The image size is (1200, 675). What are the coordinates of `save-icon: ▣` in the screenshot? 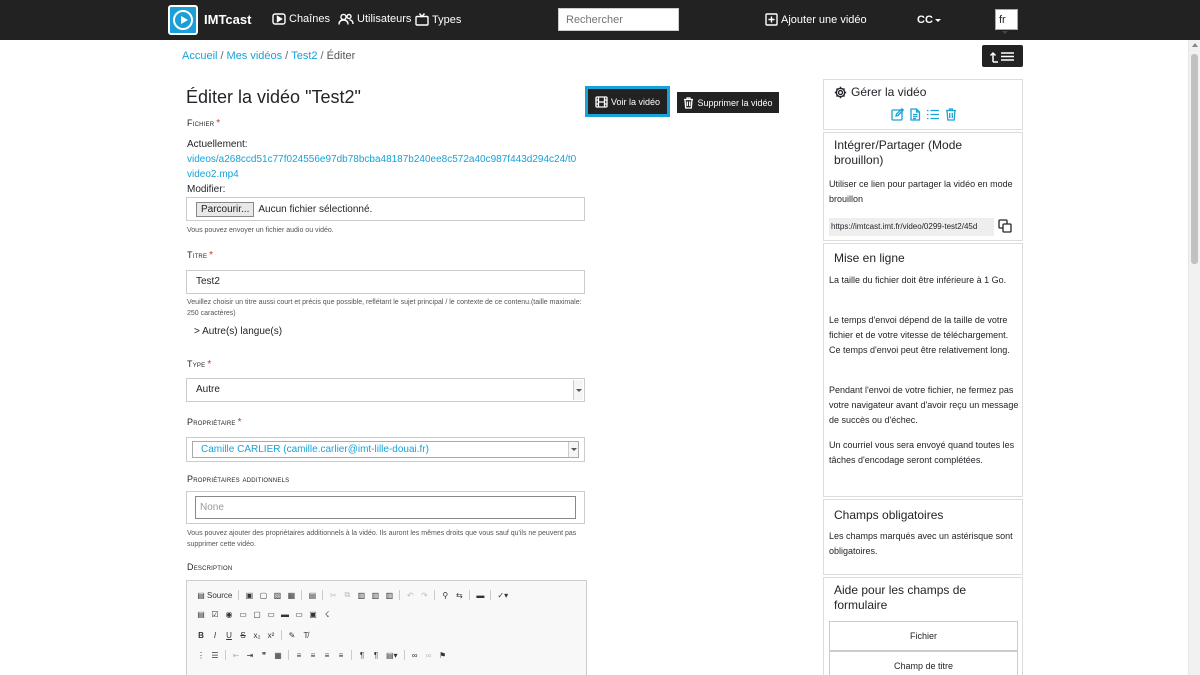 It's located at (249, 595).